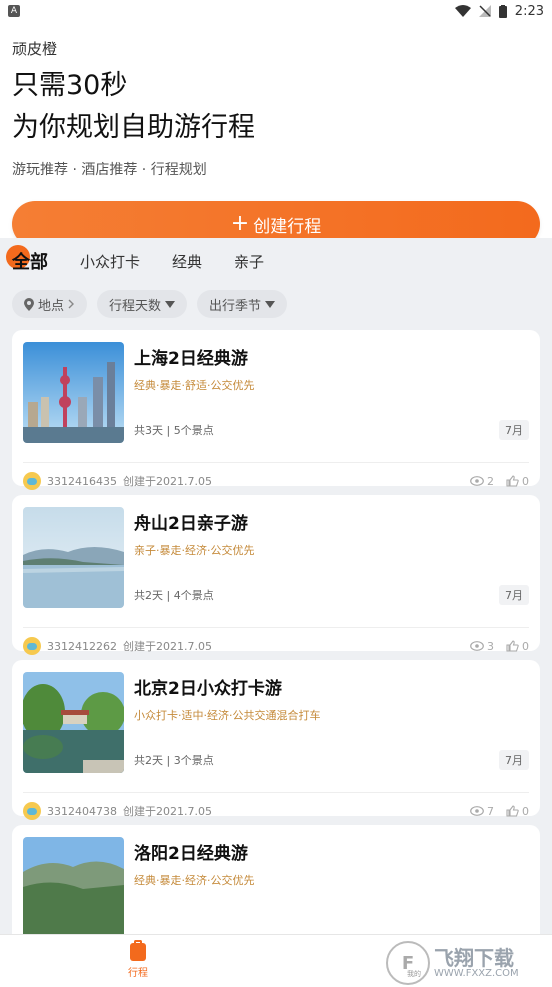  I want to click on trip-card: 洛阳2日经典游 经典·暴走·经济·公交优先, so click(276, 880).